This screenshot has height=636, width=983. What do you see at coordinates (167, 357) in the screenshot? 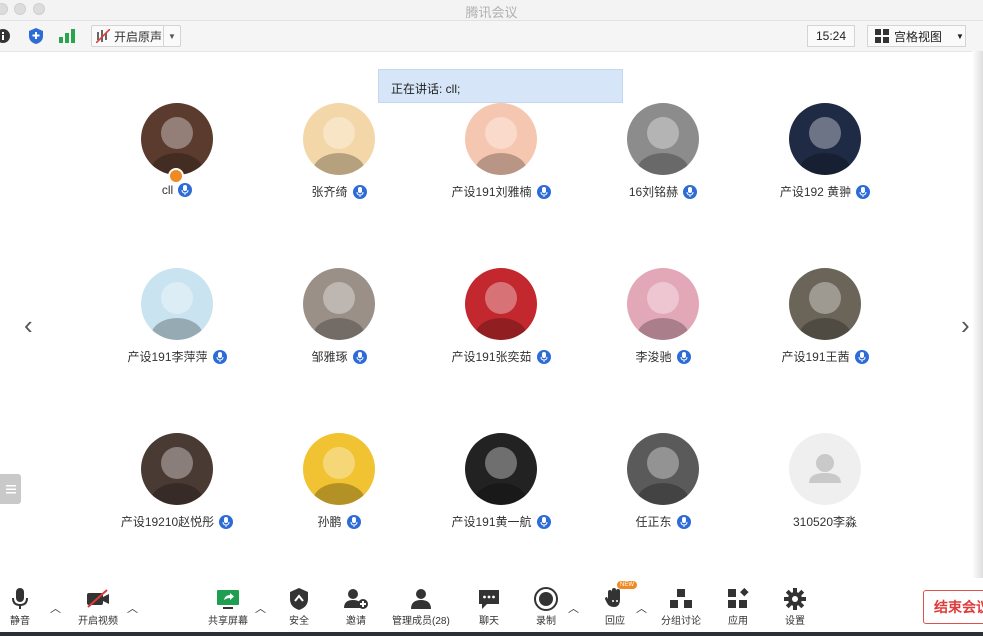
I see `participant-name: 产设191李萍萍` at bounding box center [167, 357].